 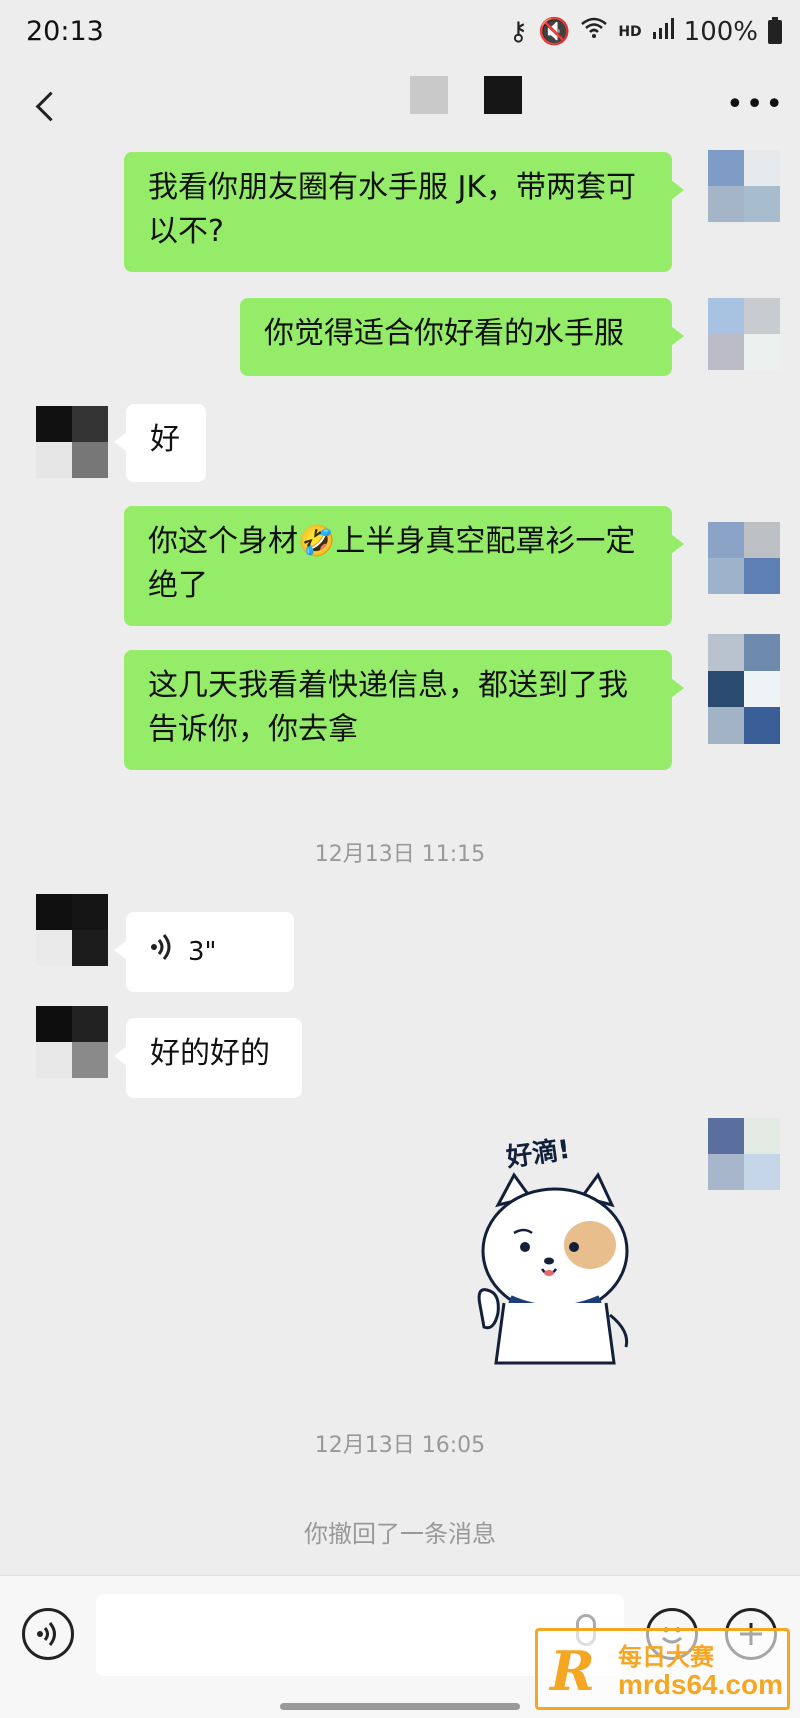 What do you see at coordinates (400, 110) in the screenshot?
I see `nav-bar: •••` at bounding box center [400, 110].